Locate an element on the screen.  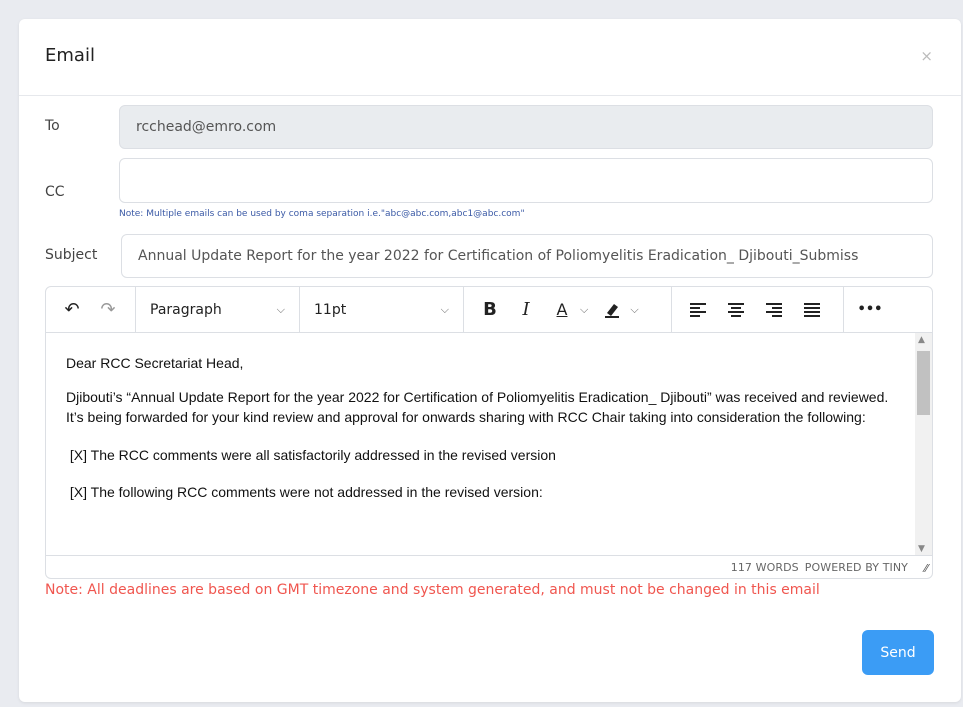
history-group: ↶ ↷ is located at coordinates (91, 309).